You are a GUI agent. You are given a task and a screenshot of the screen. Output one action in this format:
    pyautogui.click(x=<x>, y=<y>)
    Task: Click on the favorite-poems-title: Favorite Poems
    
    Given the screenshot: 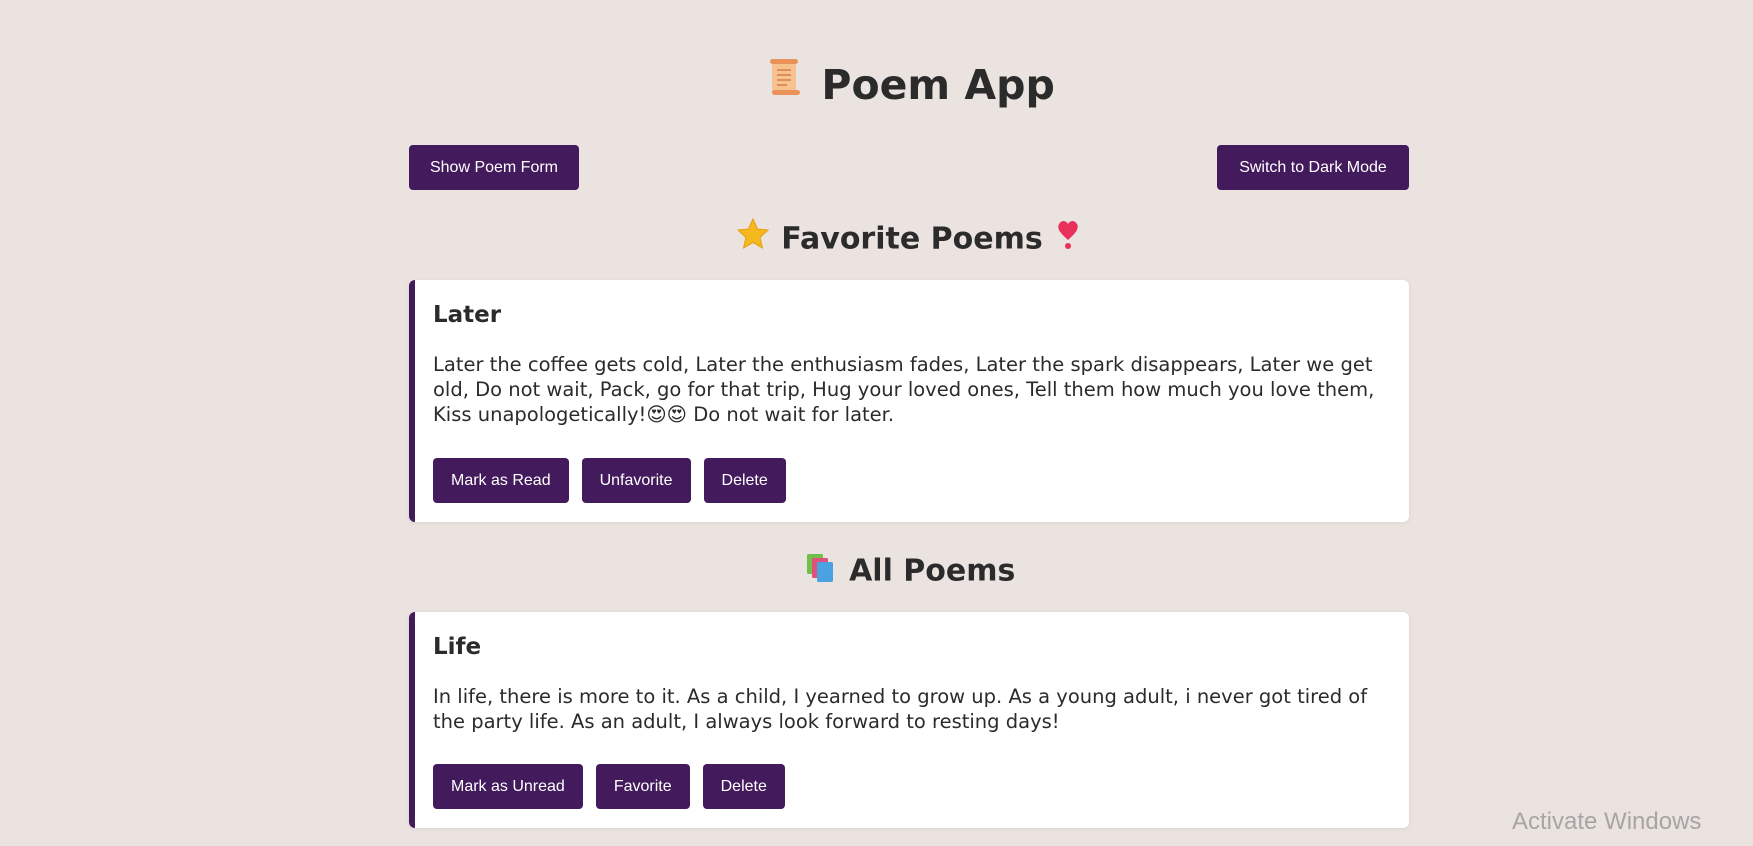 What is the action you would take?
    pyautogui.click(x=912, y=239)
    